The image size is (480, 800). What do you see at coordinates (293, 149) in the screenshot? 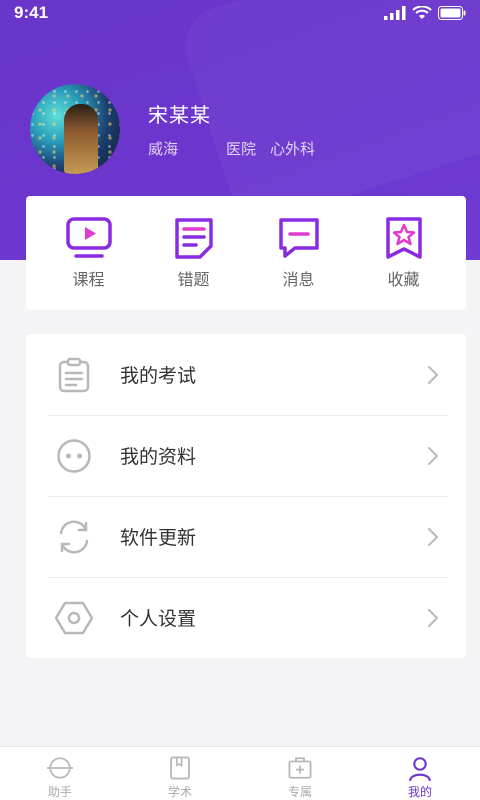
I see `profile-department: 心外科` at bounding box center [293, 149].